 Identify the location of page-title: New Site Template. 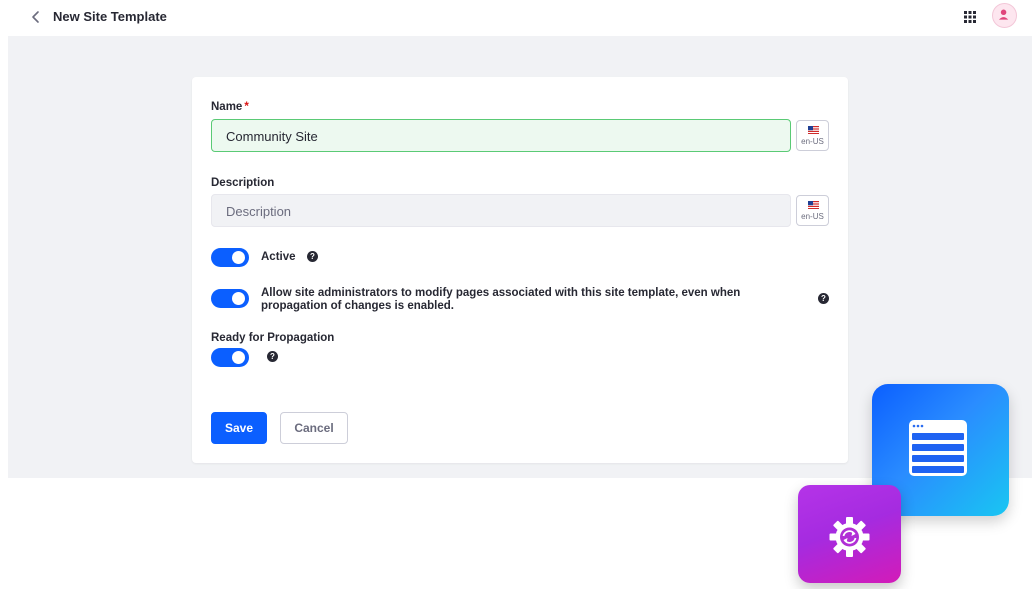
(110, 16).